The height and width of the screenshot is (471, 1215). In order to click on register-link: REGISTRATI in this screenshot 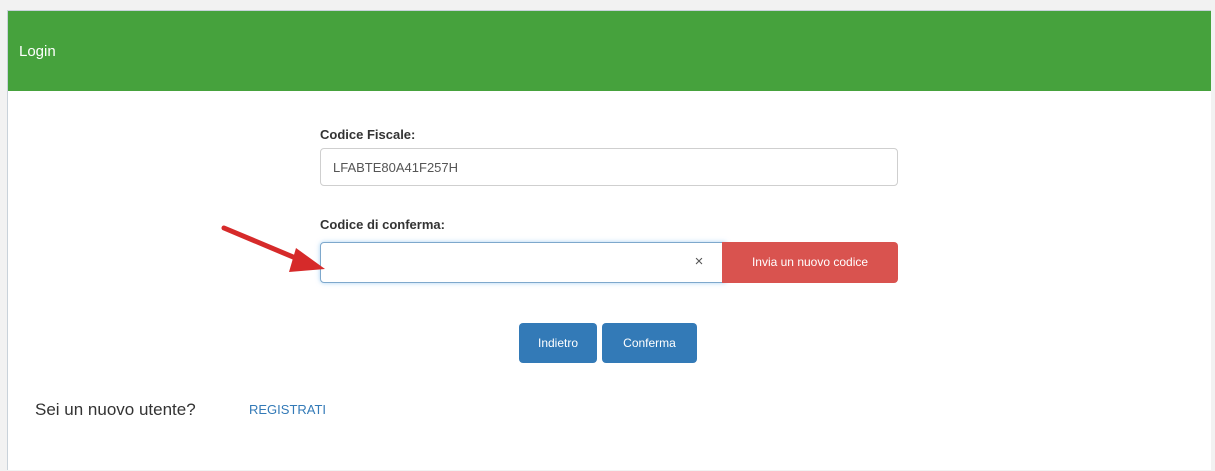, I will do `click(287, 409)`.